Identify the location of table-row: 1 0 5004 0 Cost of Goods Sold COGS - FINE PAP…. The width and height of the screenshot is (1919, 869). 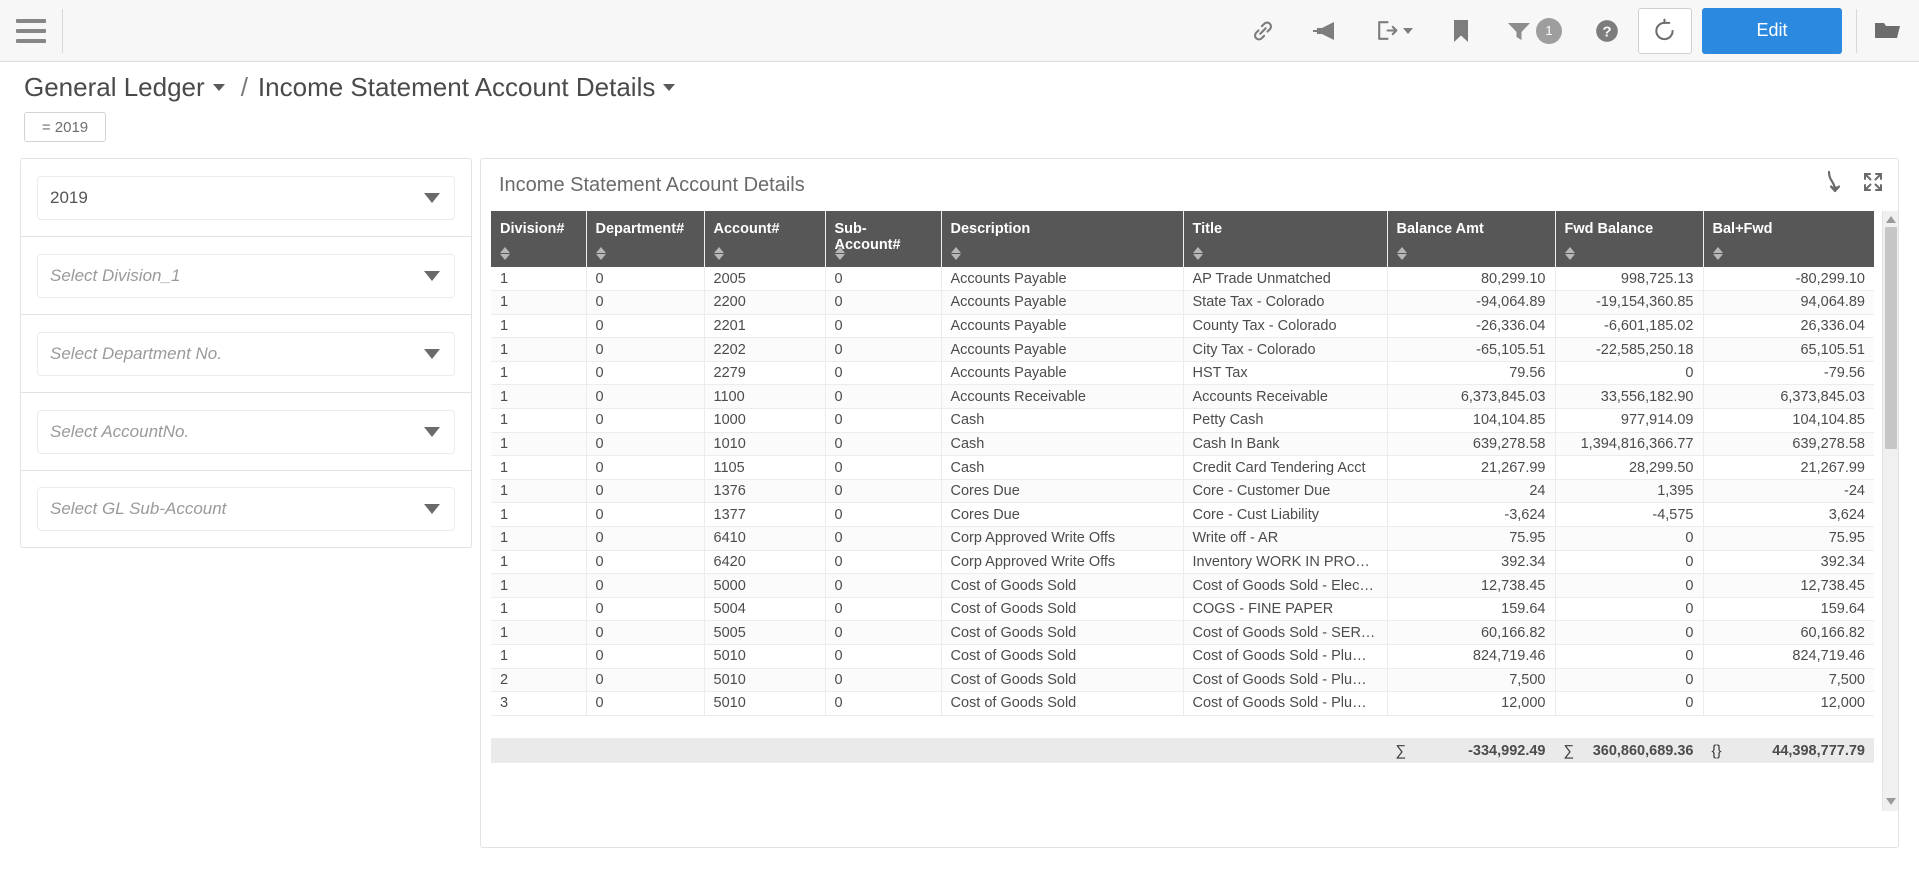
(1182, 609).